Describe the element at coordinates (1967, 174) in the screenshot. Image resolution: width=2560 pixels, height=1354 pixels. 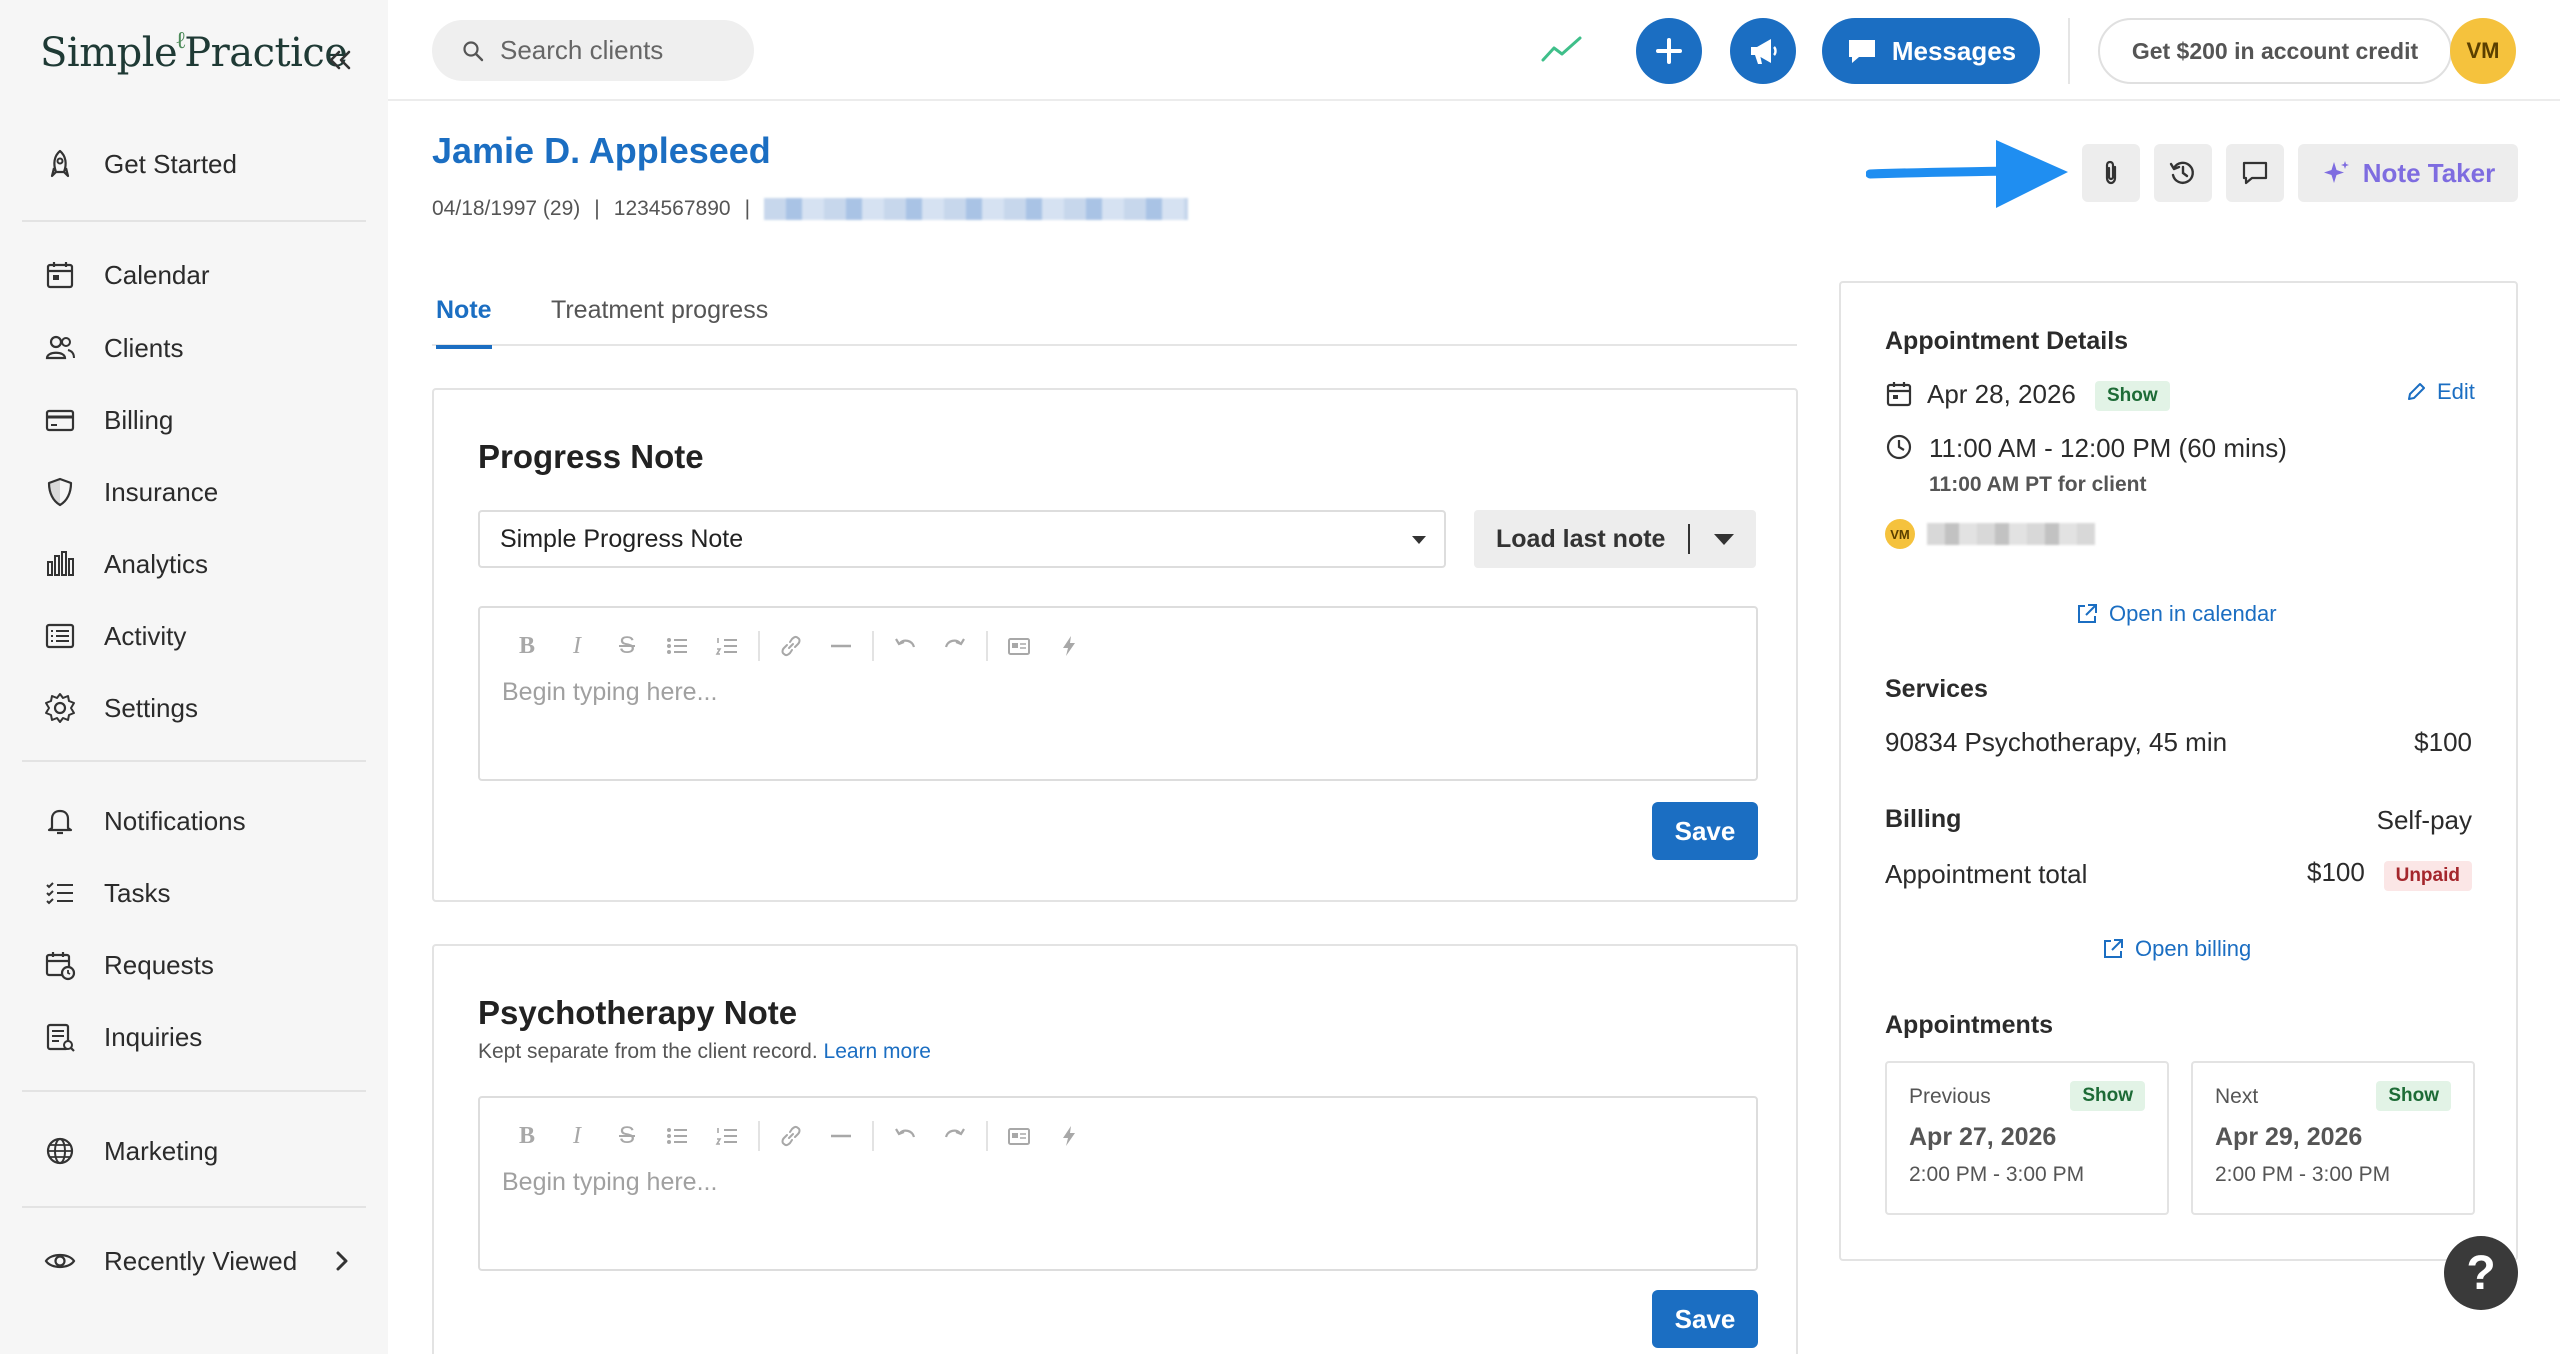
I see `annotation-arrow-icon` at that location.